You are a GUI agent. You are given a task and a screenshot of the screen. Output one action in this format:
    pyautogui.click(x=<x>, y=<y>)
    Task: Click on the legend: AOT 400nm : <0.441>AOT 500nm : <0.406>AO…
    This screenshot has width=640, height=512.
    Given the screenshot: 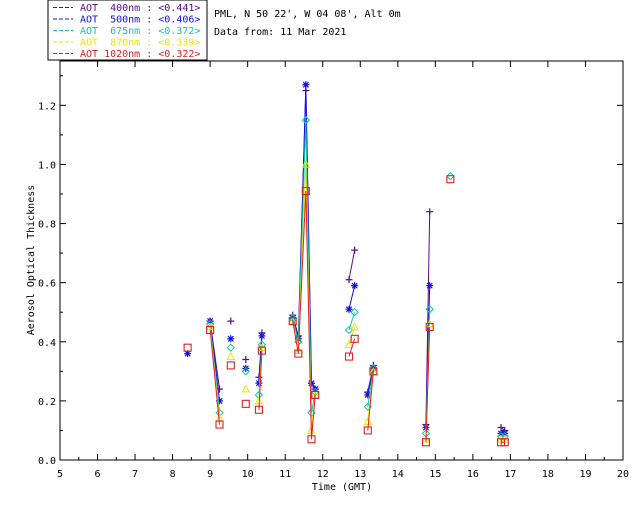 What is the action you would take?
    pyautogui.click(x=127, y=30)
    